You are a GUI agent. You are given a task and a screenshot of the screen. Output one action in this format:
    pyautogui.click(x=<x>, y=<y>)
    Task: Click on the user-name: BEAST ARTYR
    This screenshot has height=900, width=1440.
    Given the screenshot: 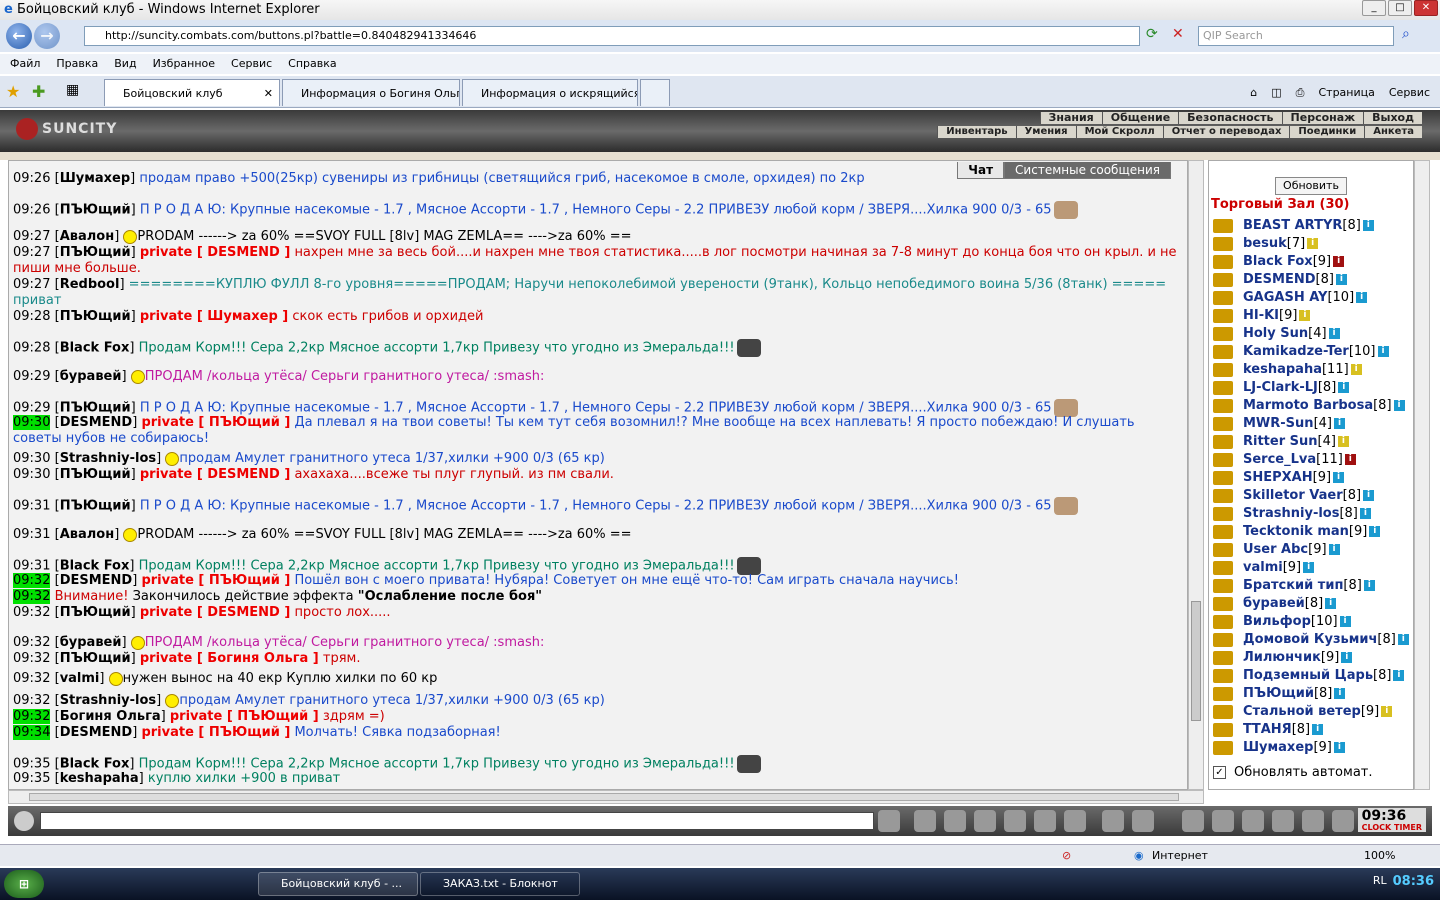 What is the action you would take?
    pyautogui.click(x=1292, y=225)
    